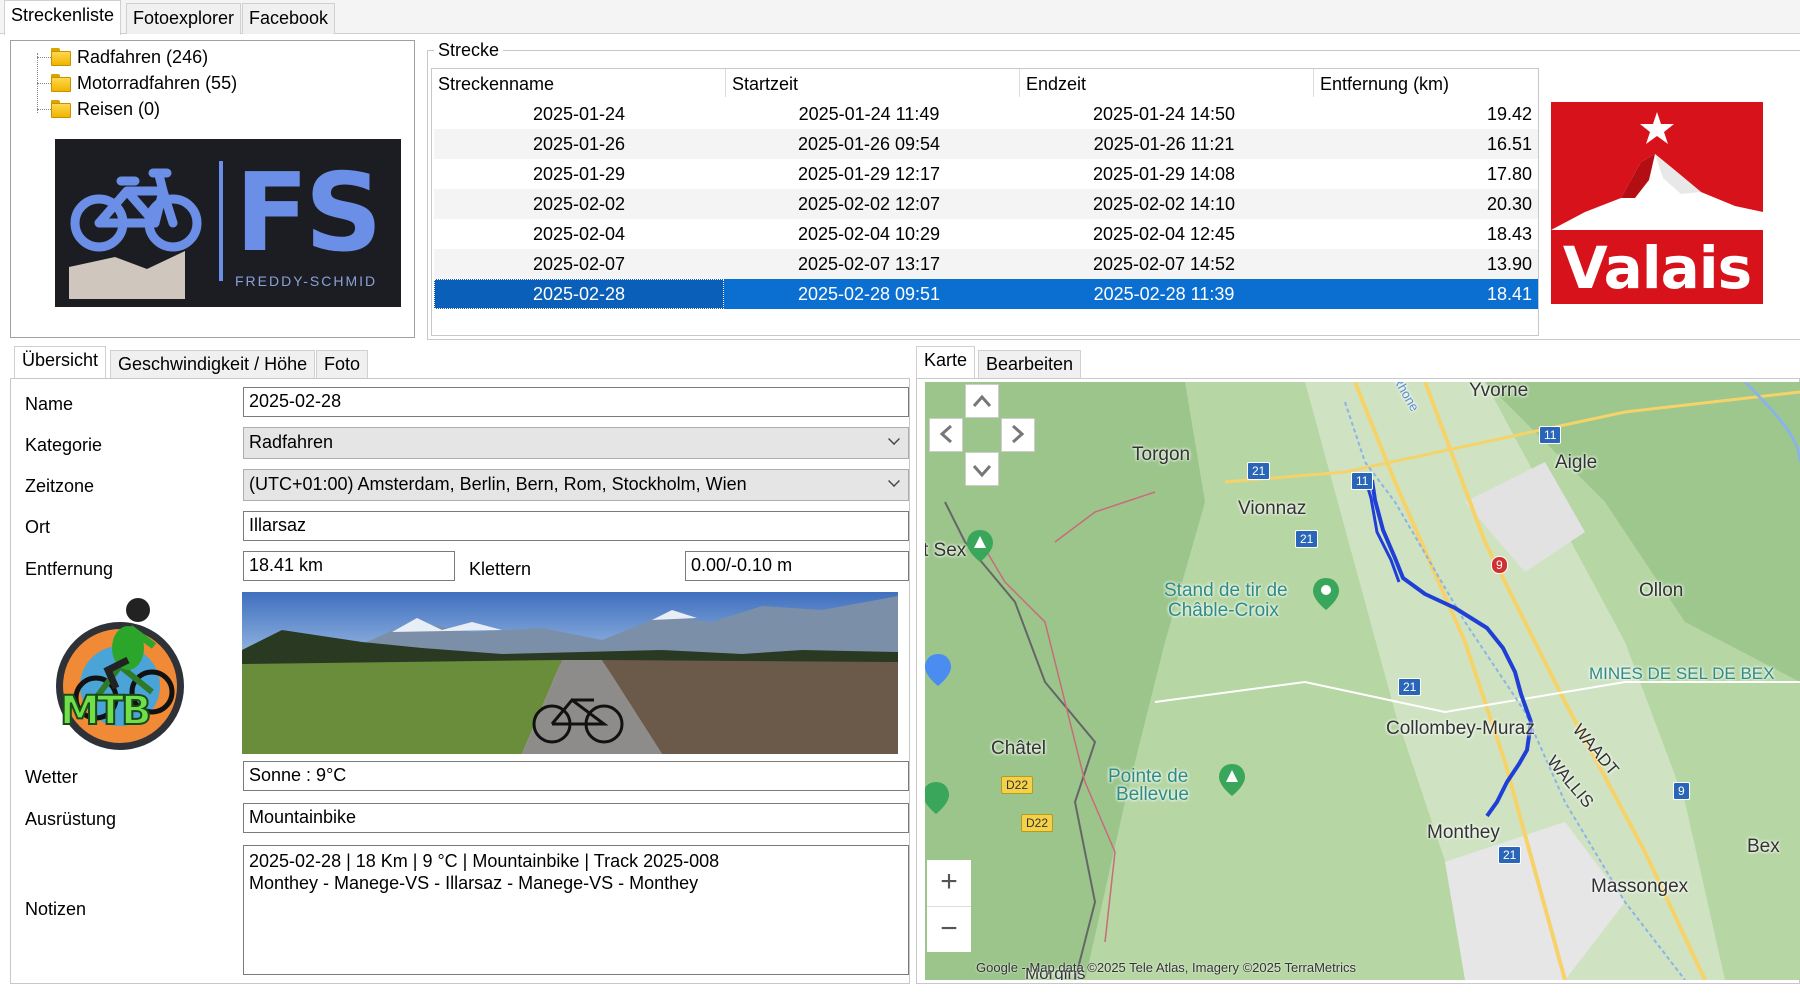 This screenshot has width=1800, height=1000. I want to click on column-header-startzeit: Startzeit, so click(873, 83).